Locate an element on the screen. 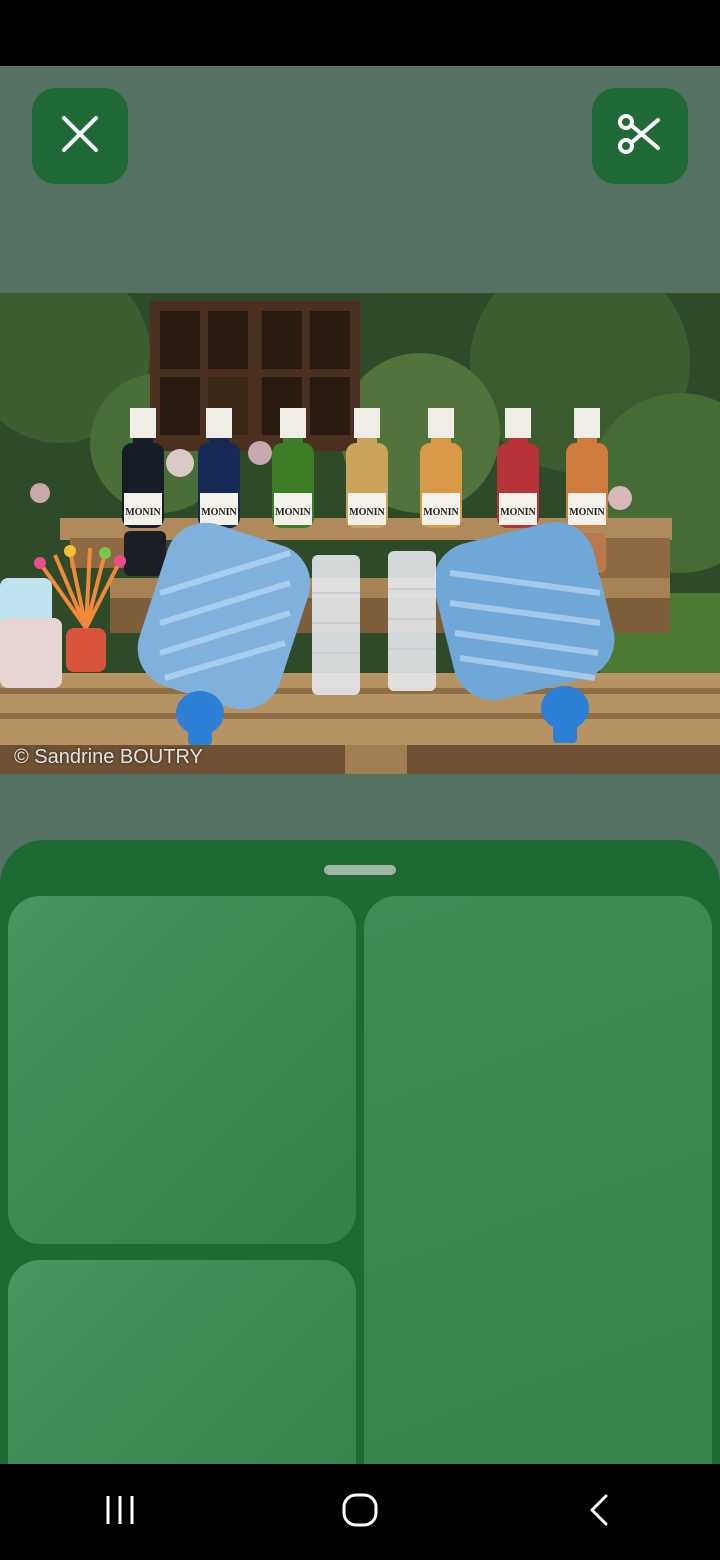  home-button is located at coordinates (360, 1512).